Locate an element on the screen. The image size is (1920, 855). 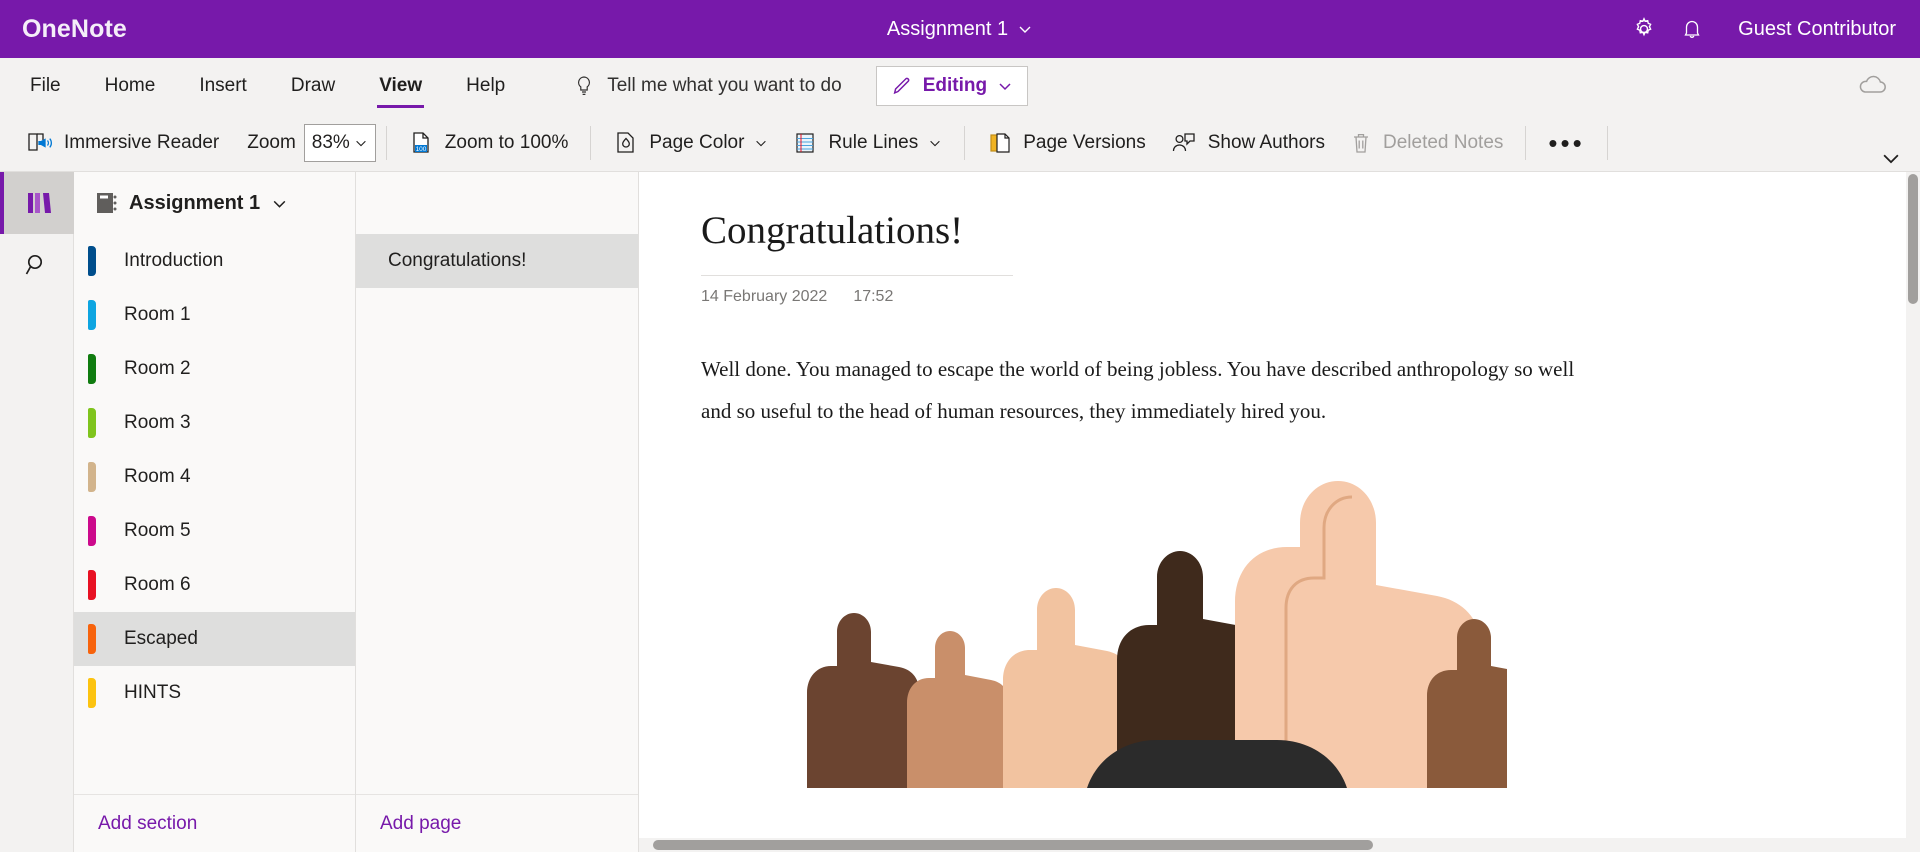
zoom-to-100-button: 100 Zoom to 100% is located at coordinates (489, 143).